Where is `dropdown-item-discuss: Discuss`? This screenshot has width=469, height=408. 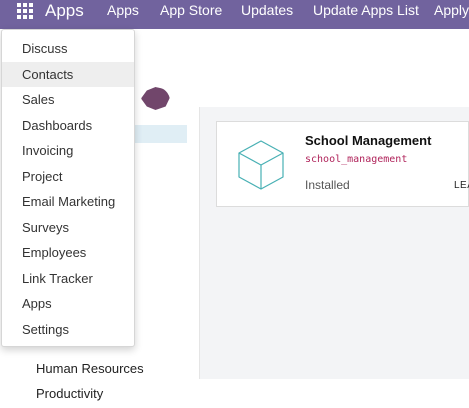
dropdown-item-discuss: Discuss is located at coordinates (68, 48).